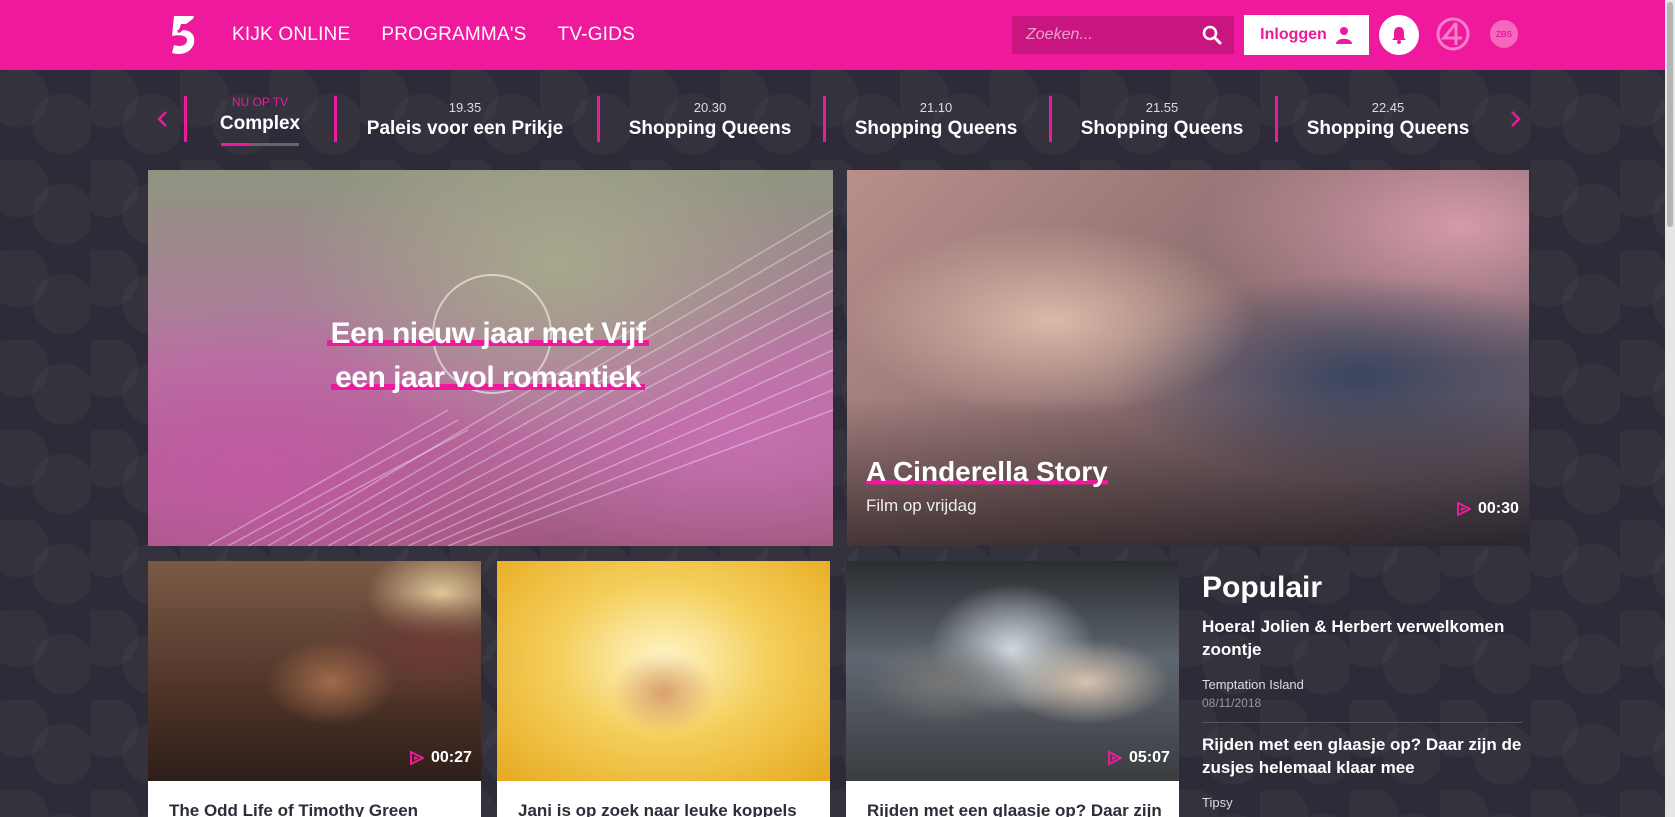 This screenshot has width=1675, height=817. What do you see at coordinates (260, 144) in the screenshot?
I see `now-playing-progress` at bounding box center [260, 144].